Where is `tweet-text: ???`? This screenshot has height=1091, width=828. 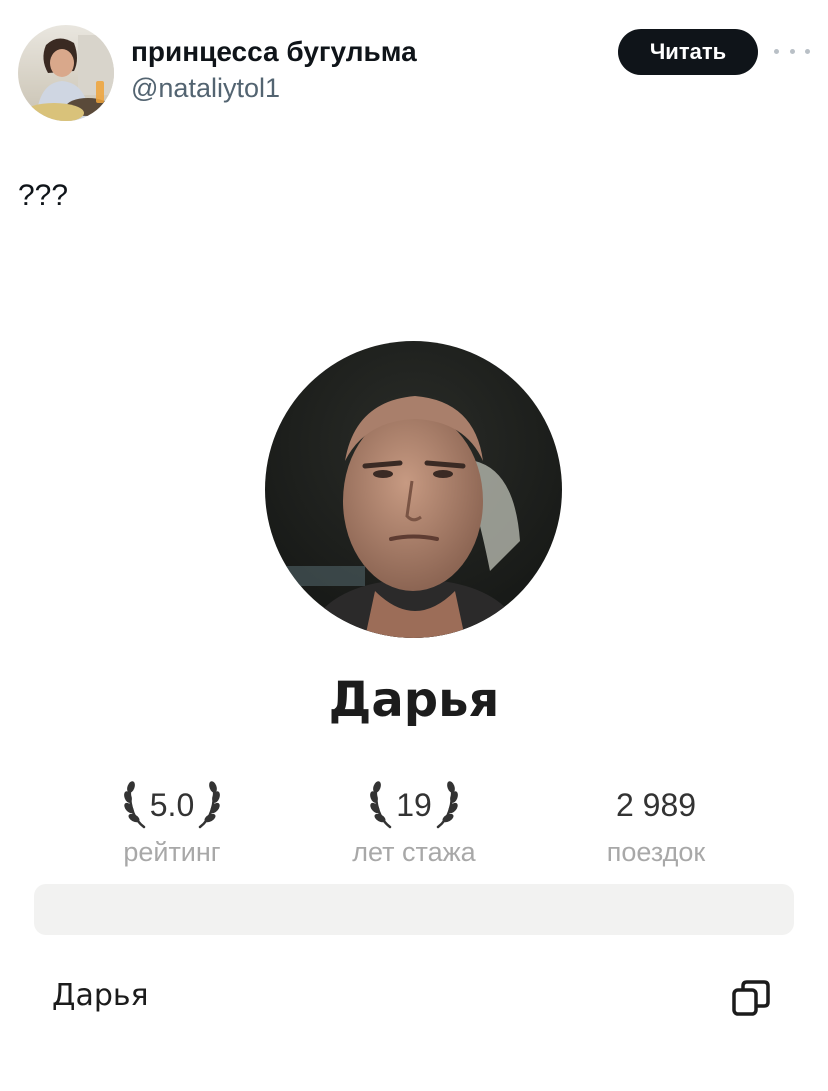 tweet-text: ??? is located at coordinates (43, 195).